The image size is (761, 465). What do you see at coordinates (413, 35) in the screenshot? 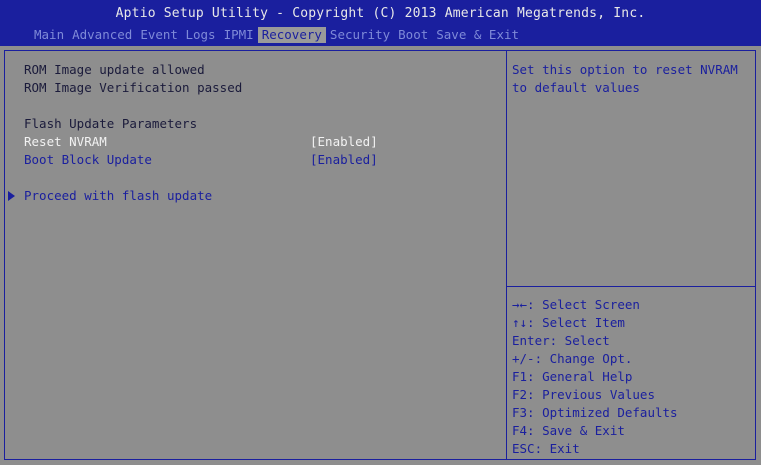
I see `tab-boot: Boot` at bounding box center [413, 35].